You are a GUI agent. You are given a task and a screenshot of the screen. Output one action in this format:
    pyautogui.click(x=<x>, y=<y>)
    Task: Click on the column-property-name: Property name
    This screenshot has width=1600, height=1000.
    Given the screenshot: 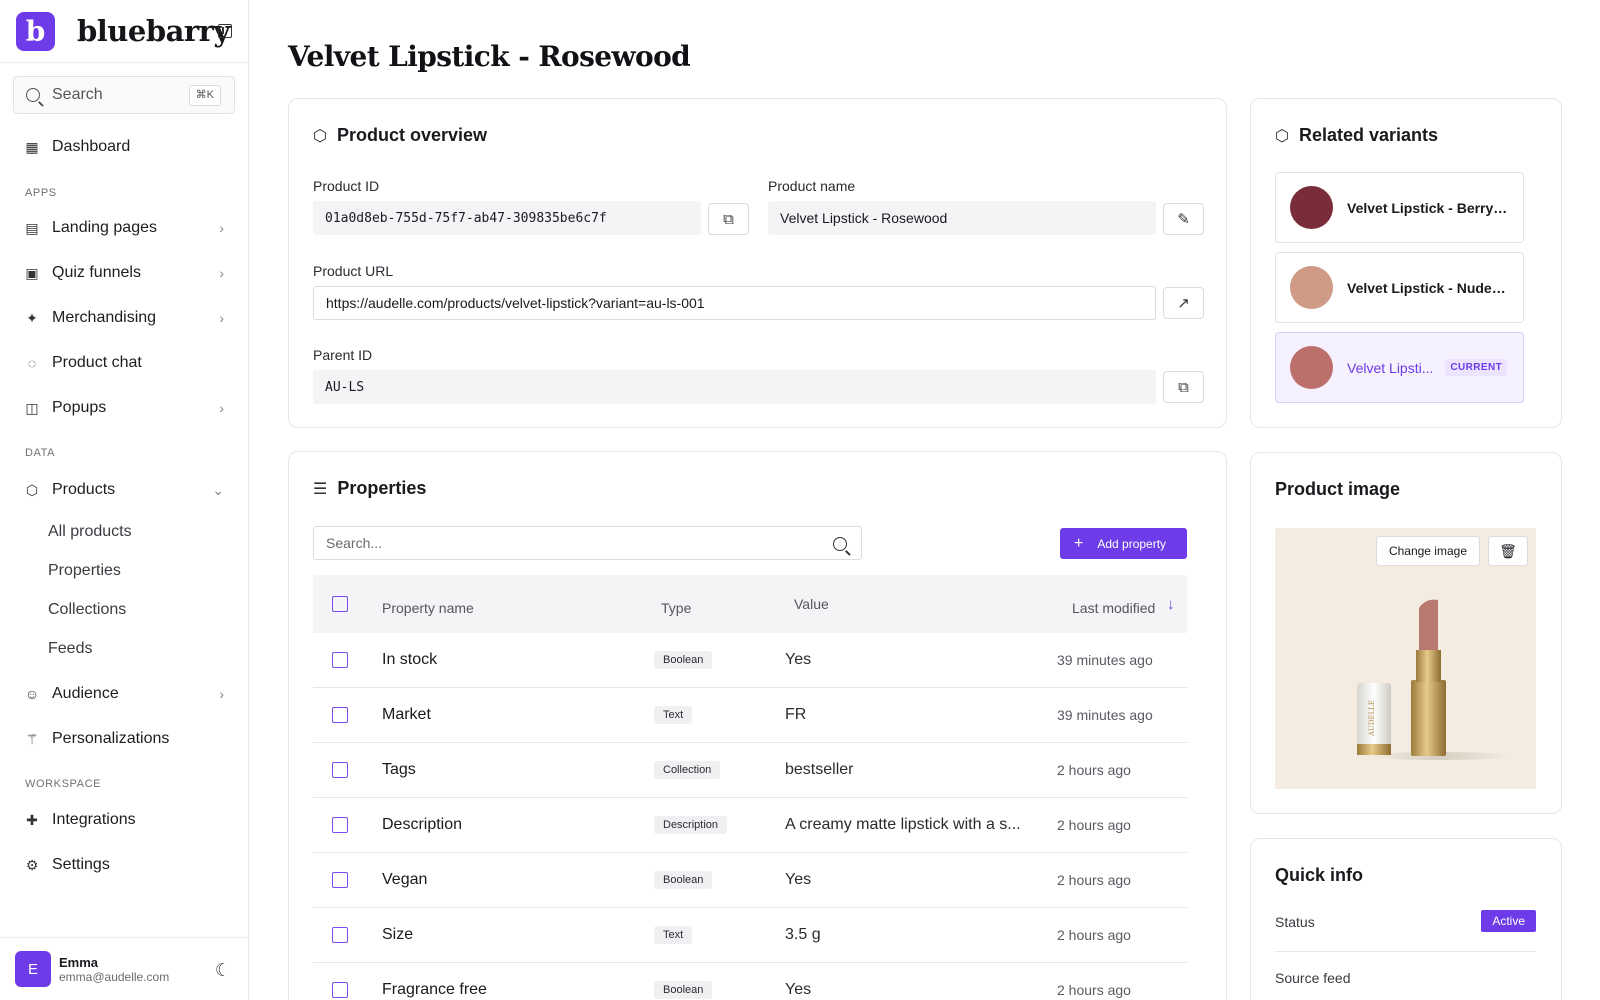 What is the action you would take?
    pyautogui.click(x=428, y=608)
    